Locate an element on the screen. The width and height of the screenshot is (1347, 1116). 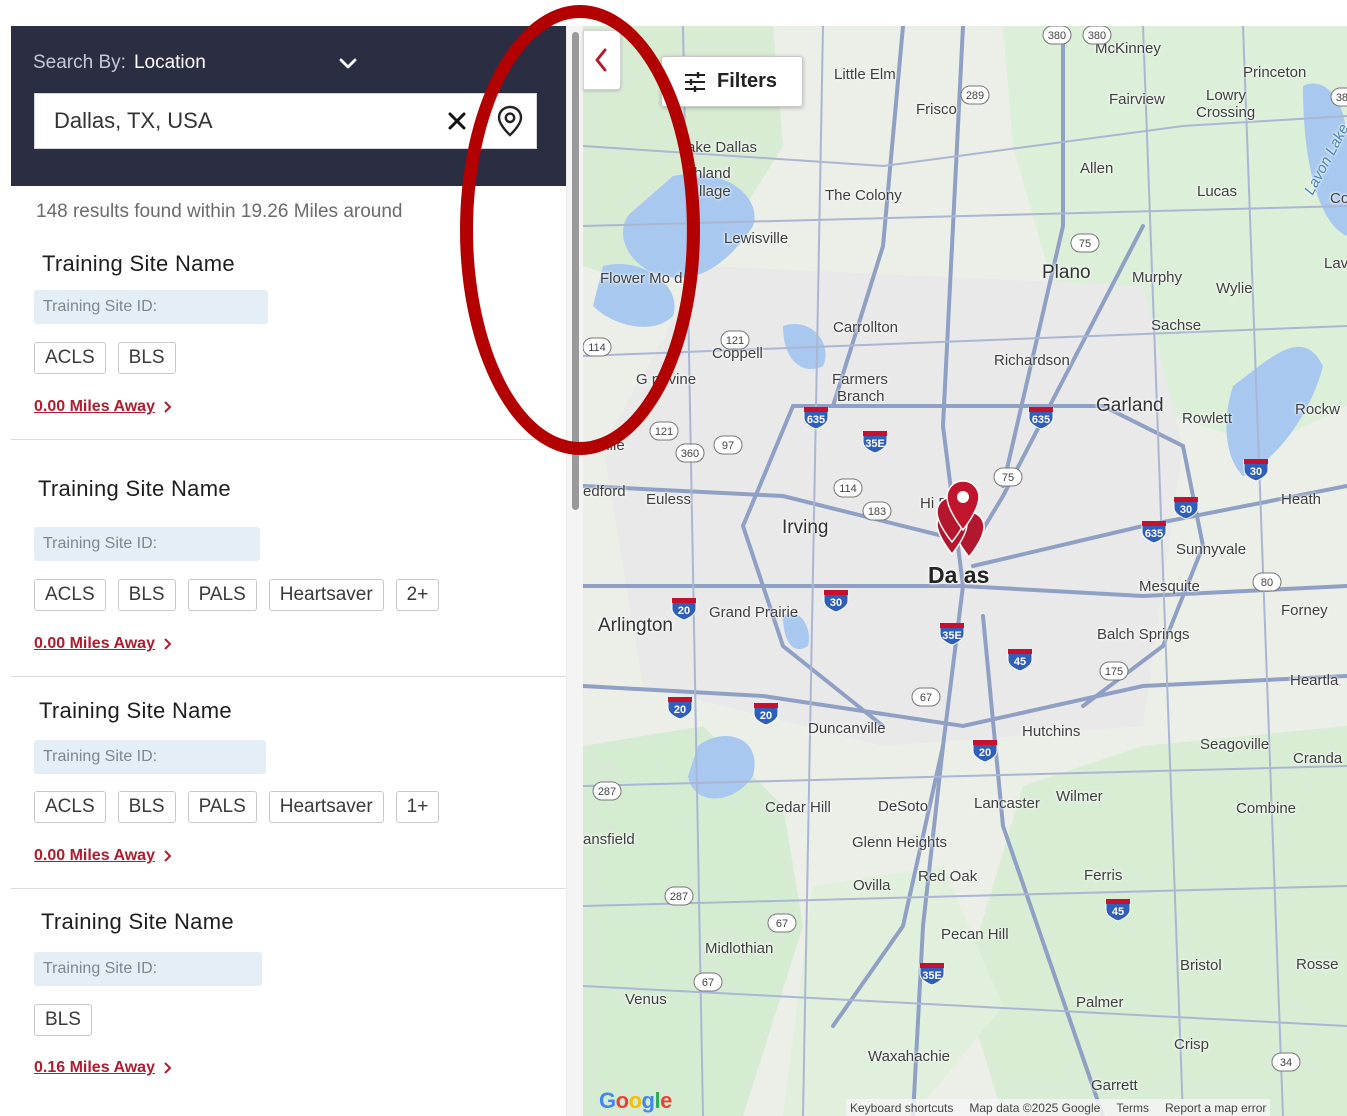
svg-text: 380 is located at coordinates (1341, 98).